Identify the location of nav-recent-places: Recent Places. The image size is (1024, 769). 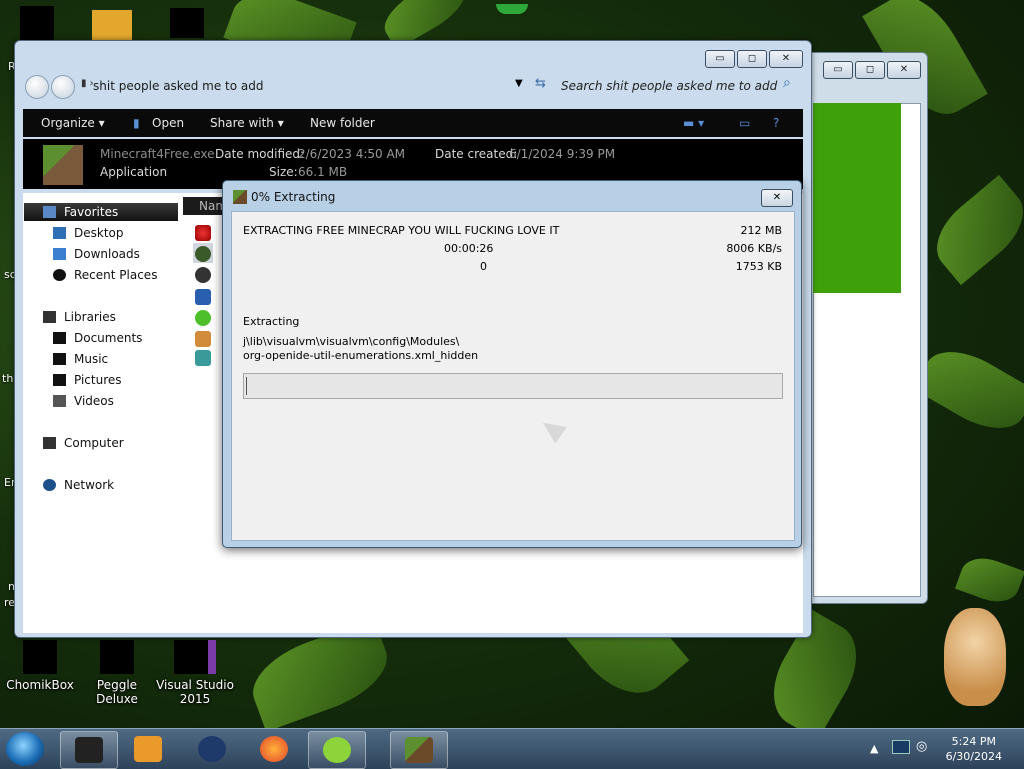
(105, 275).